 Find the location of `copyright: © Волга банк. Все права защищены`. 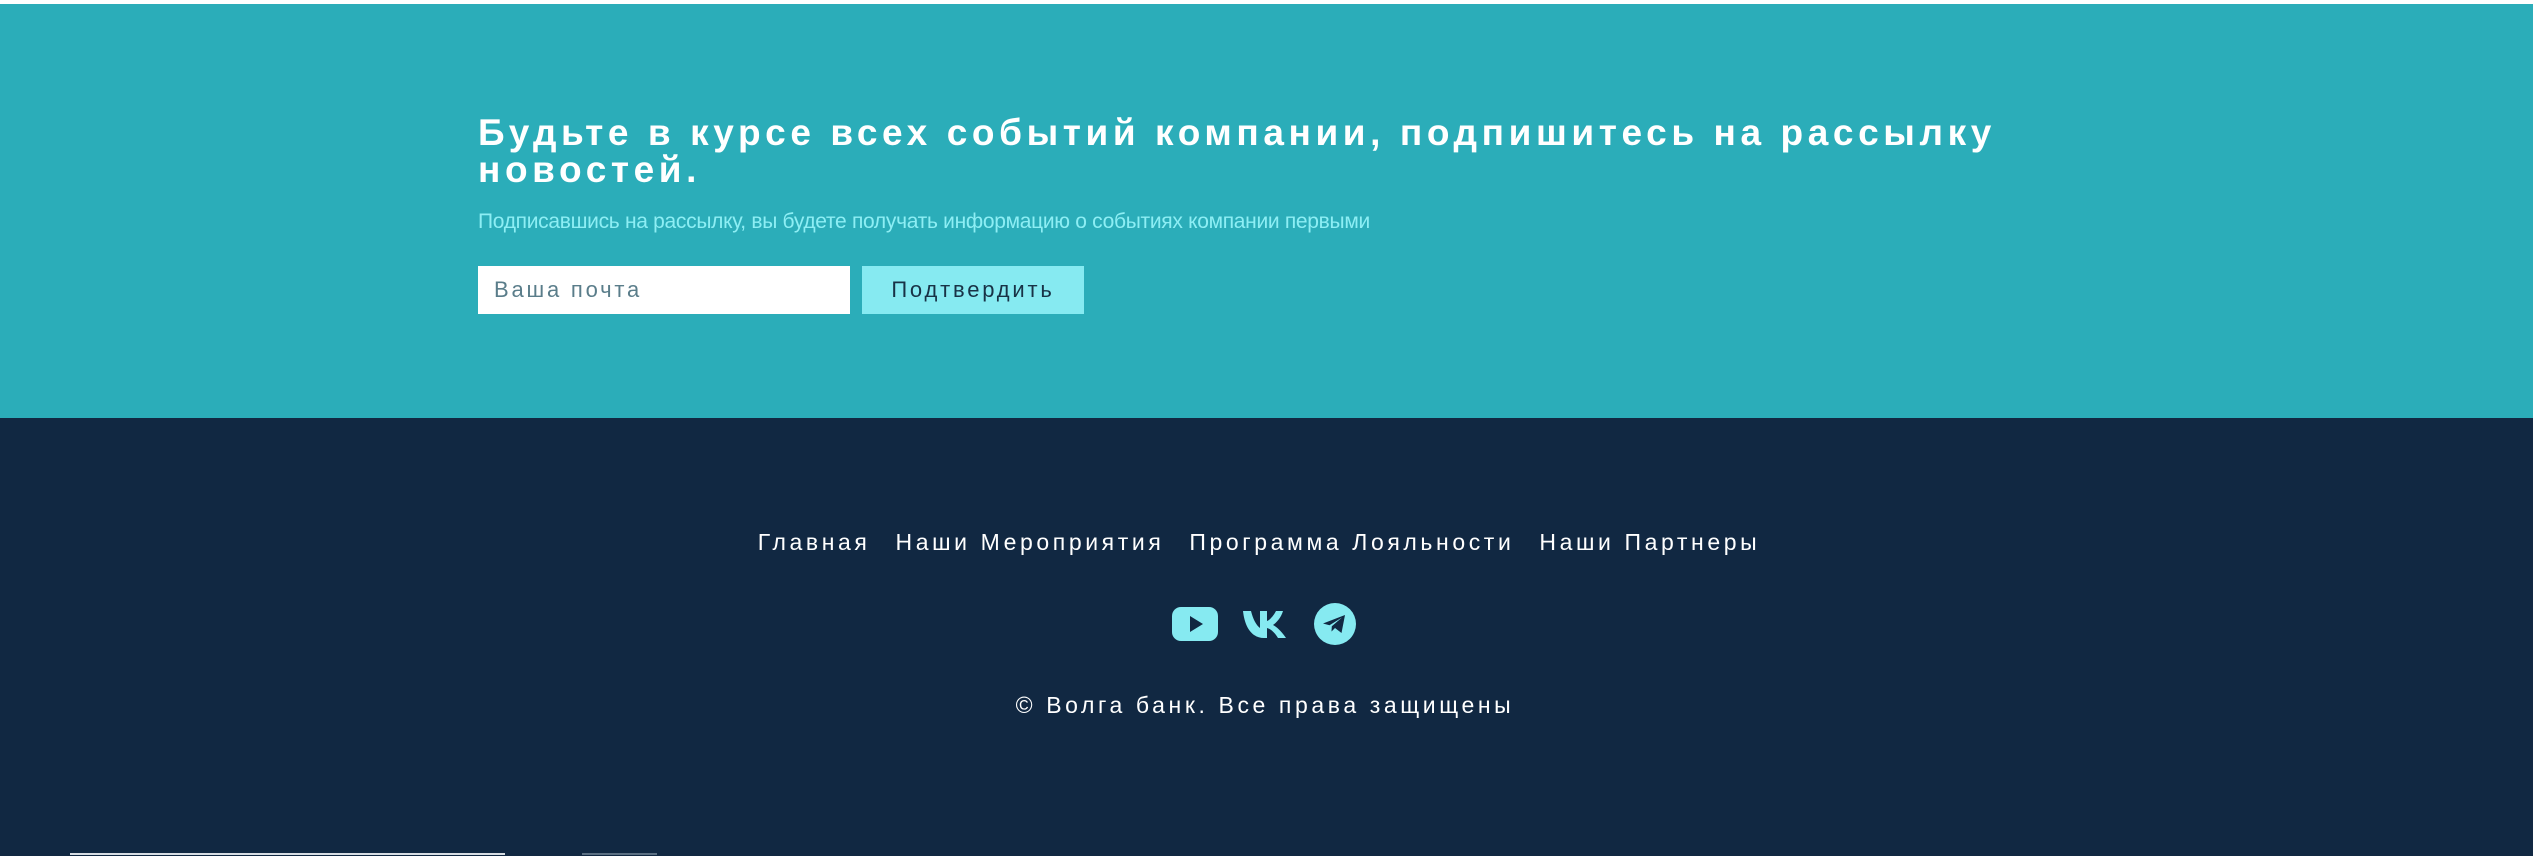

copyright: © Волга банк. Все права защищены is located at coordinates (1265, 705).